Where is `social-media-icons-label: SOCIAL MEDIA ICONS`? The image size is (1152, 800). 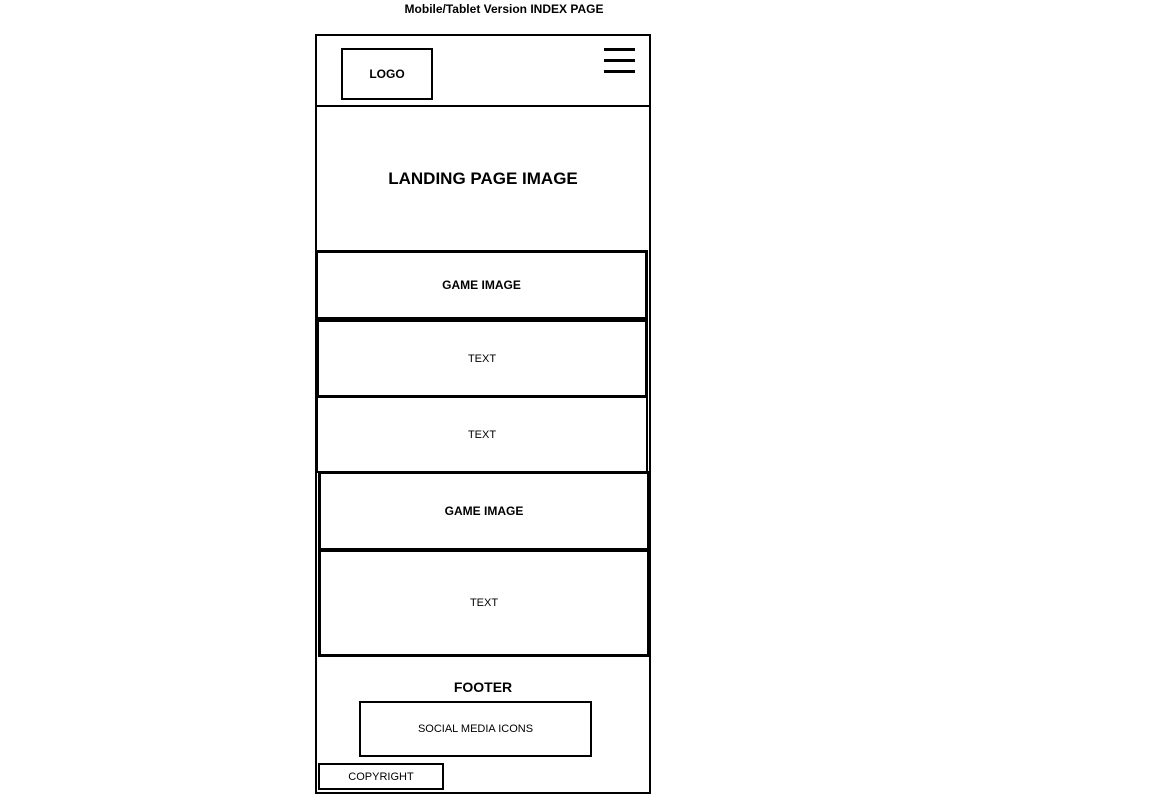
social-media-icons-label: SOCIAL MEDIA ICONS is located at coordinates (475, 729).